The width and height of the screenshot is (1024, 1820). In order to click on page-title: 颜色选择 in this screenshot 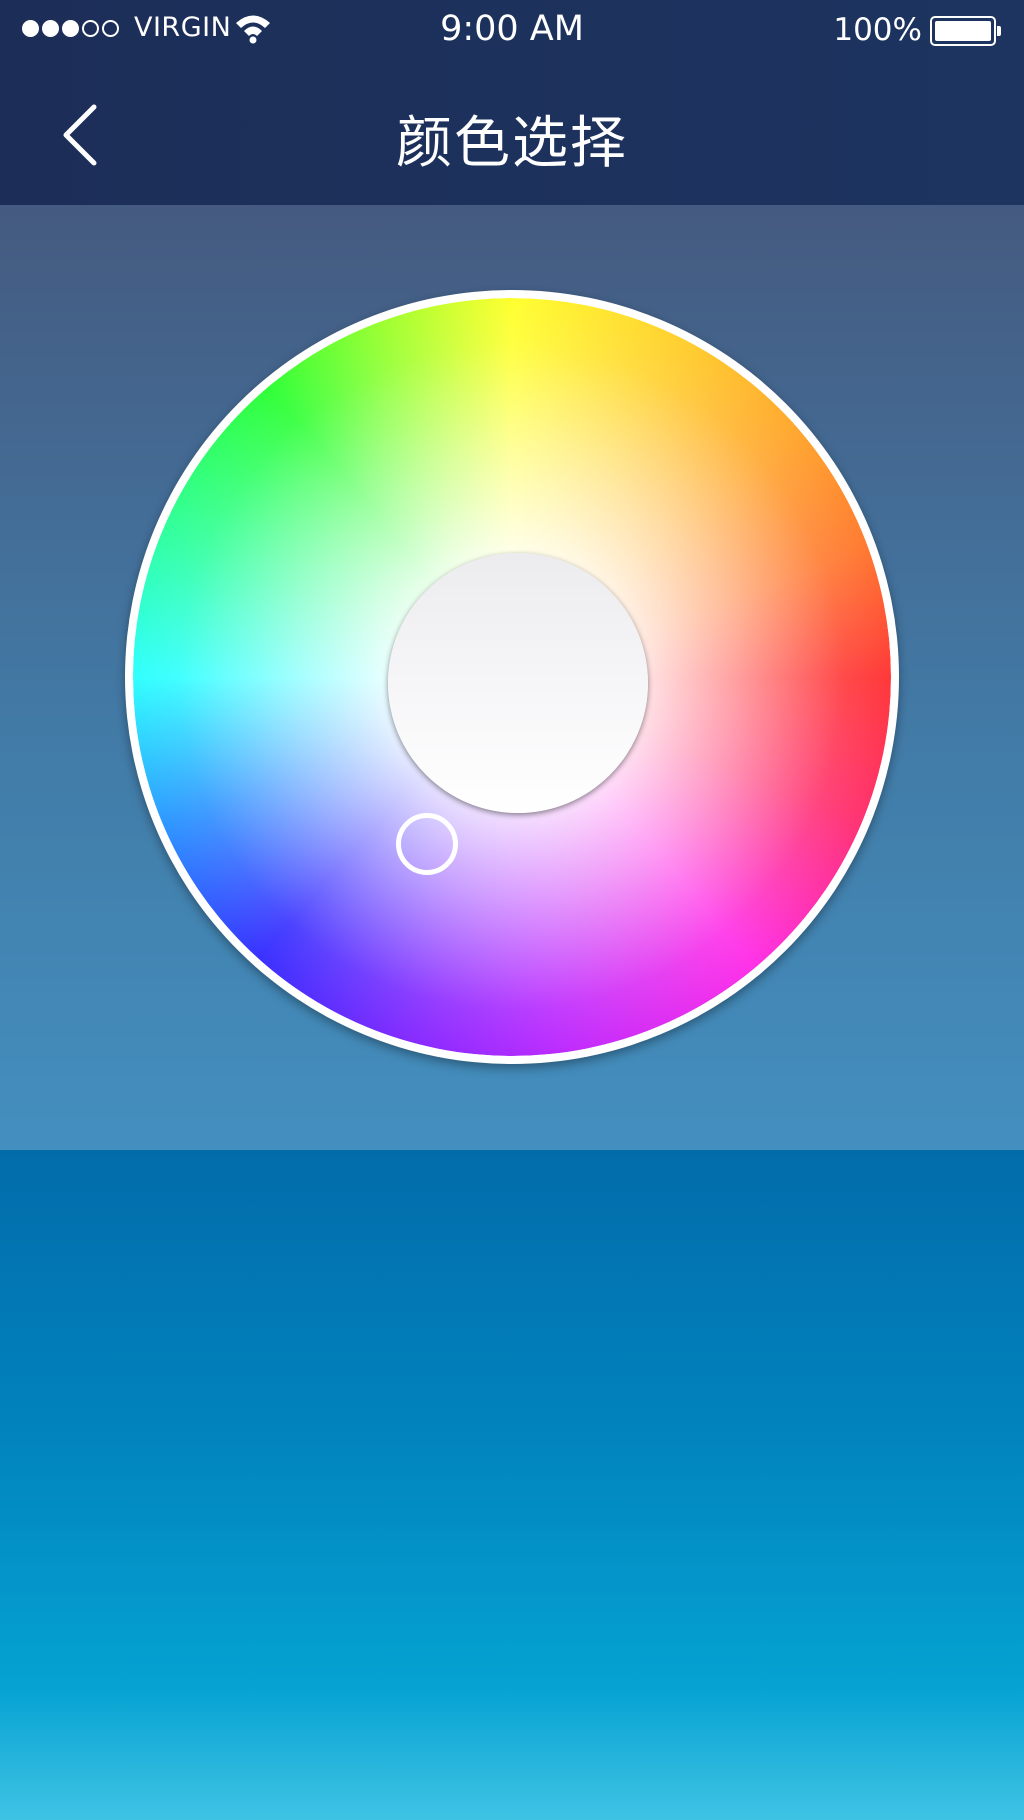, I will do `click(512, 143)`.